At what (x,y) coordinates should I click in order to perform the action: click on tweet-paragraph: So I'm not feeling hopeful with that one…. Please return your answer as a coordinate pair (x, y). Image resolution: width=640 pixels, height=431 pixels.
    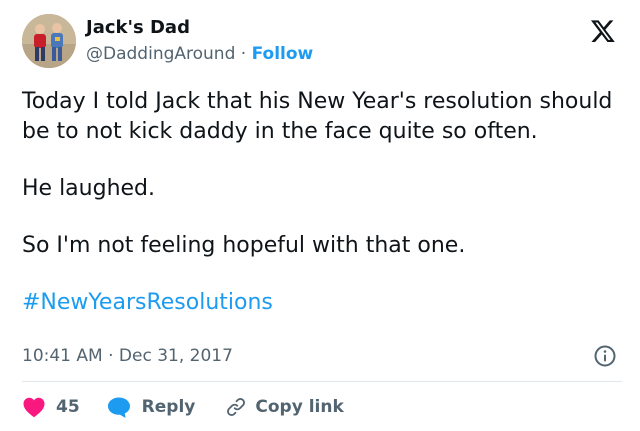
    Looking at the image, I should click on (244, 245).